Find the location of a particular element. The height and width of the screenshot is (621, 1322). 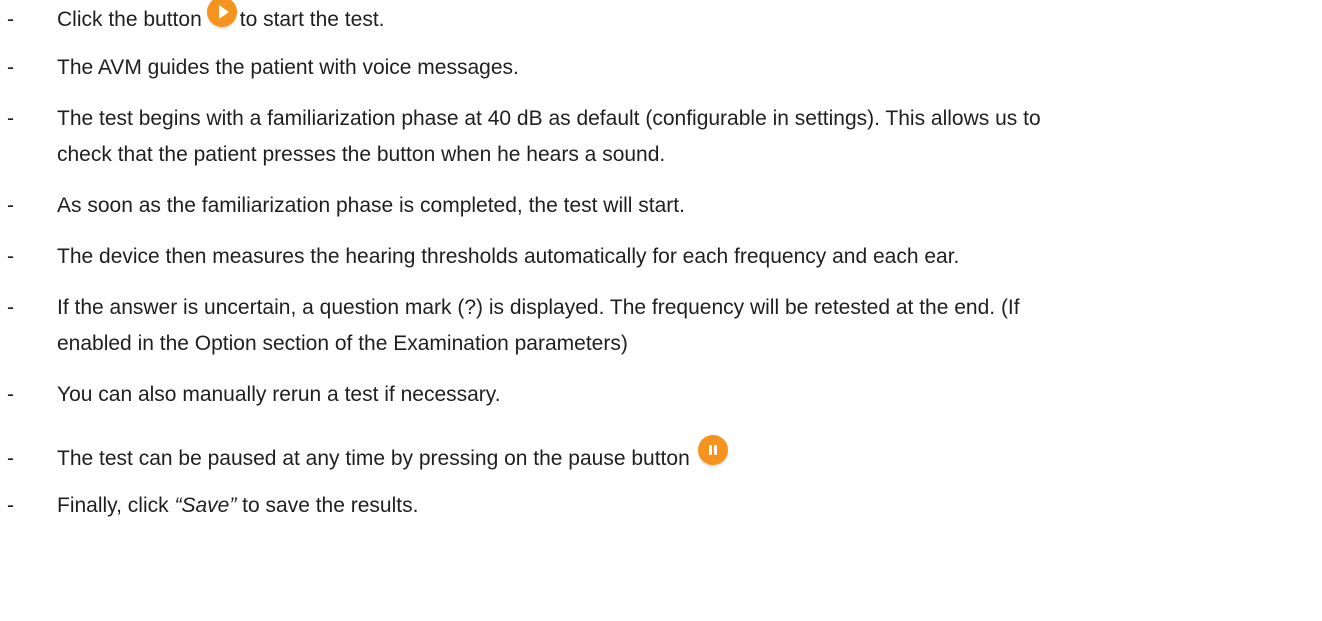

instruction-text-before-emphasis: Finally, click is located at coordinates (116, 505).